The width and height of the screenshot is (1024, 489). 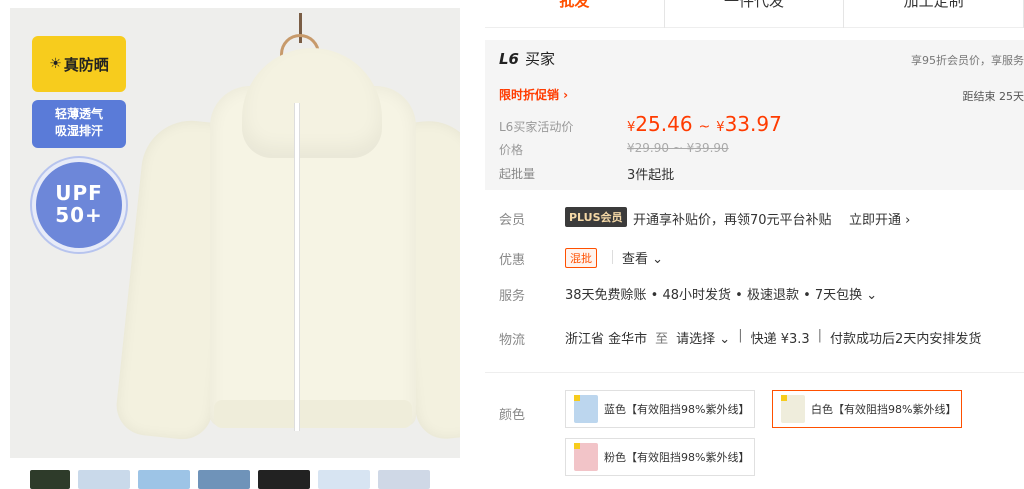 I want to click on tab-custom-label: 加工定制, so click(x=933, y=5).